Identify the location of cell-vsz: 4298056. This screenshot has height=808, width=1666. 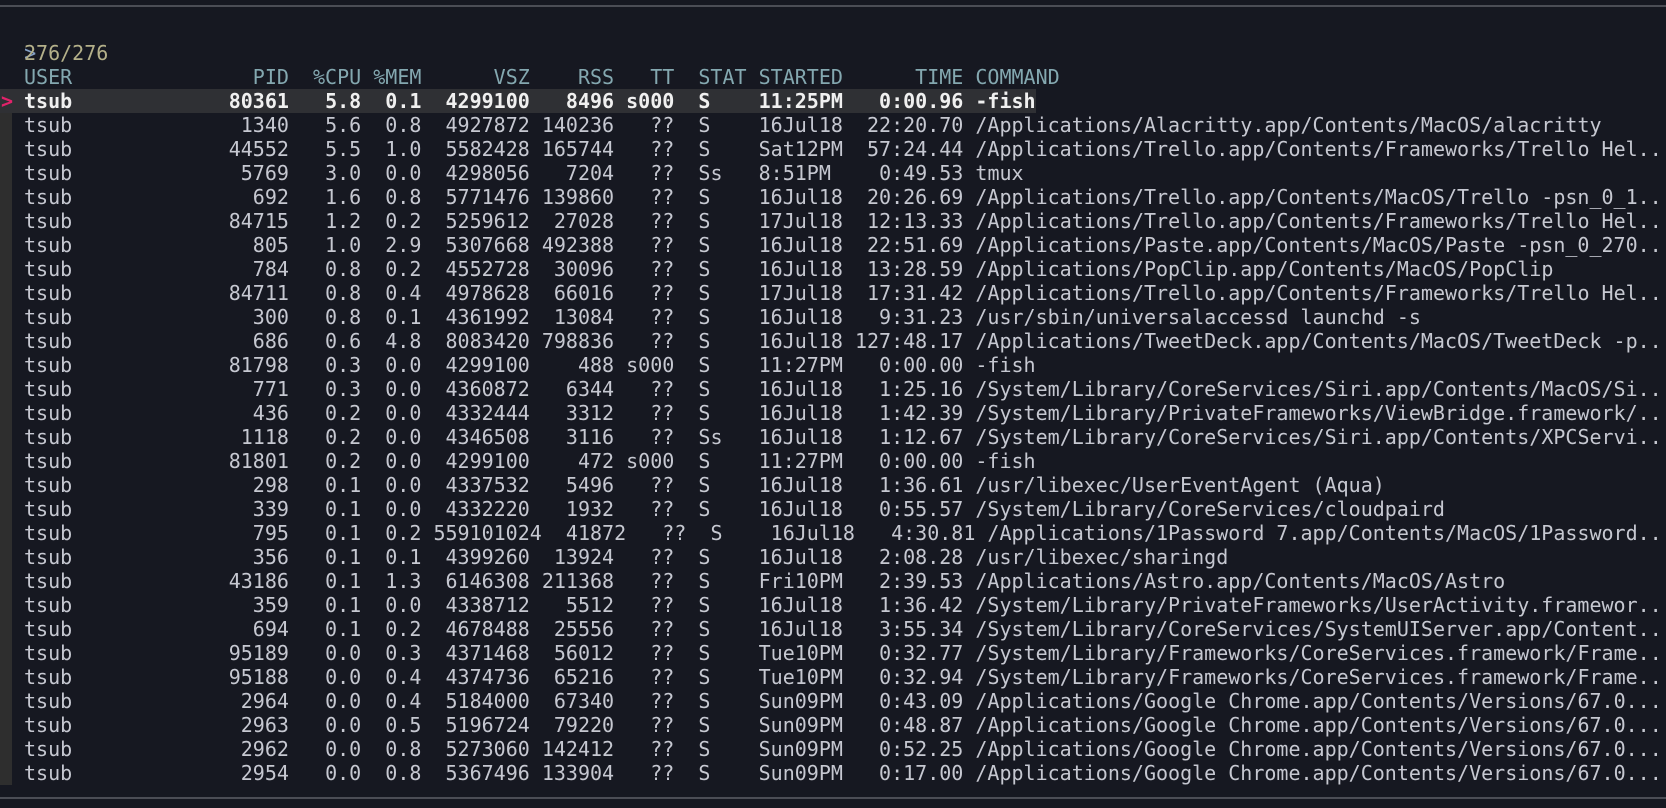
(487, 173).